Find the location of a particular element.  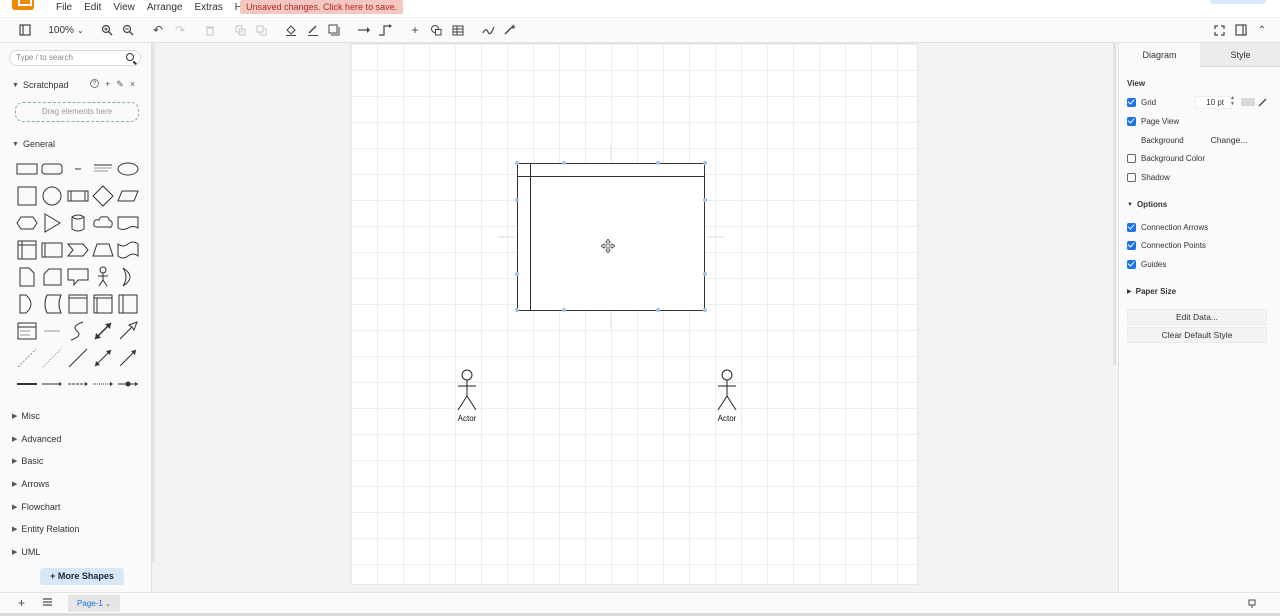

zoom-select: 100% ⌄ is located at coordinates (66, 30).